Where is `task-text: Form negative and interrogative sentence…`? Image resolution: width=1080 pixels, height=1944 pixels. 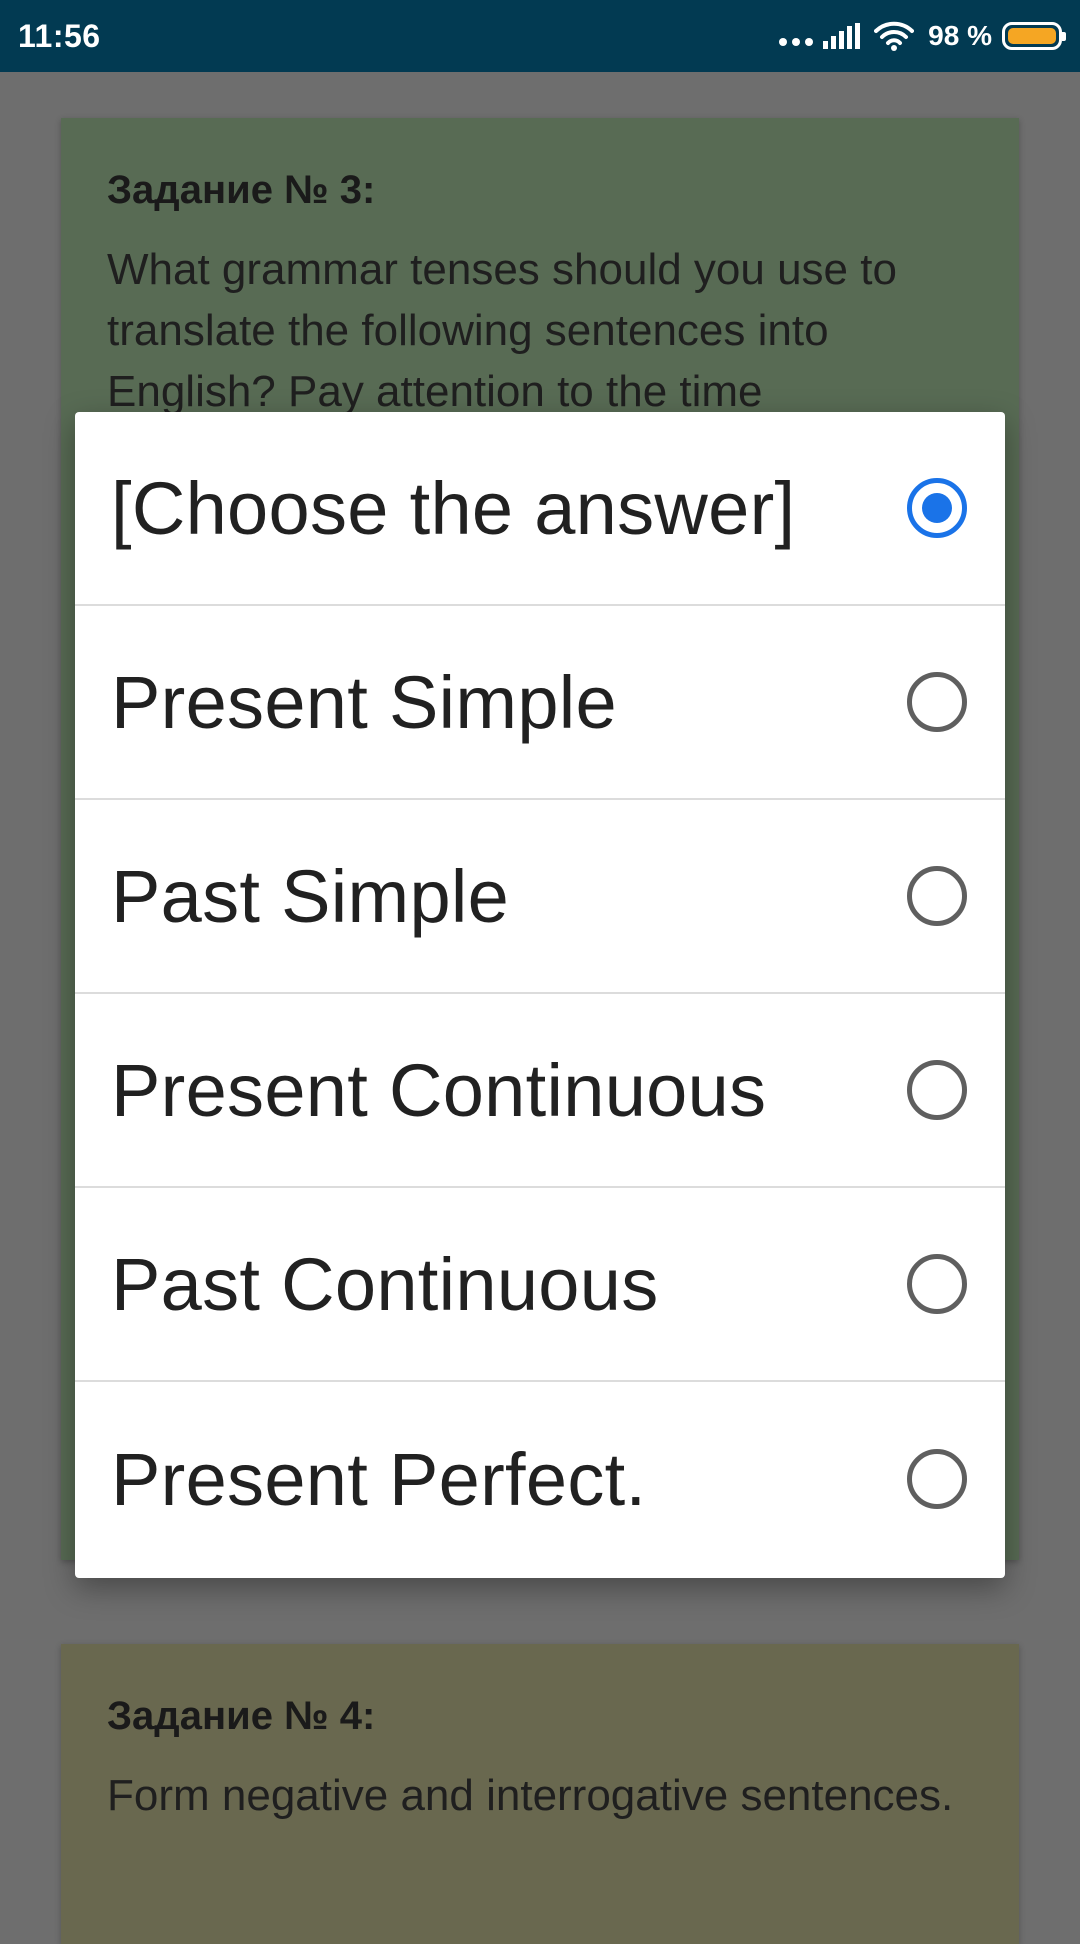 task-text: Form negative and interrogative sentence… is located at coordinates (530, 1795).